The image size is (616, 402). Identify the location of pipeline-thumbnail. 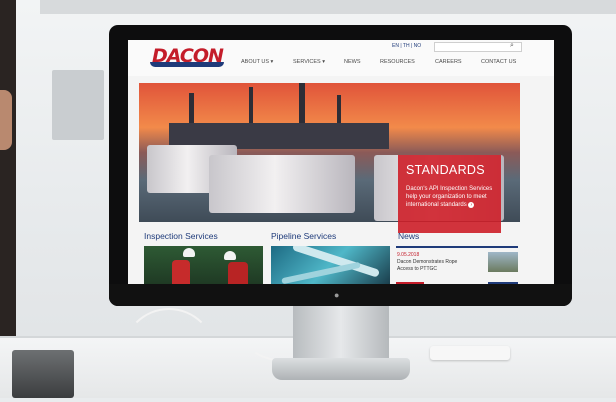
(330, 265).